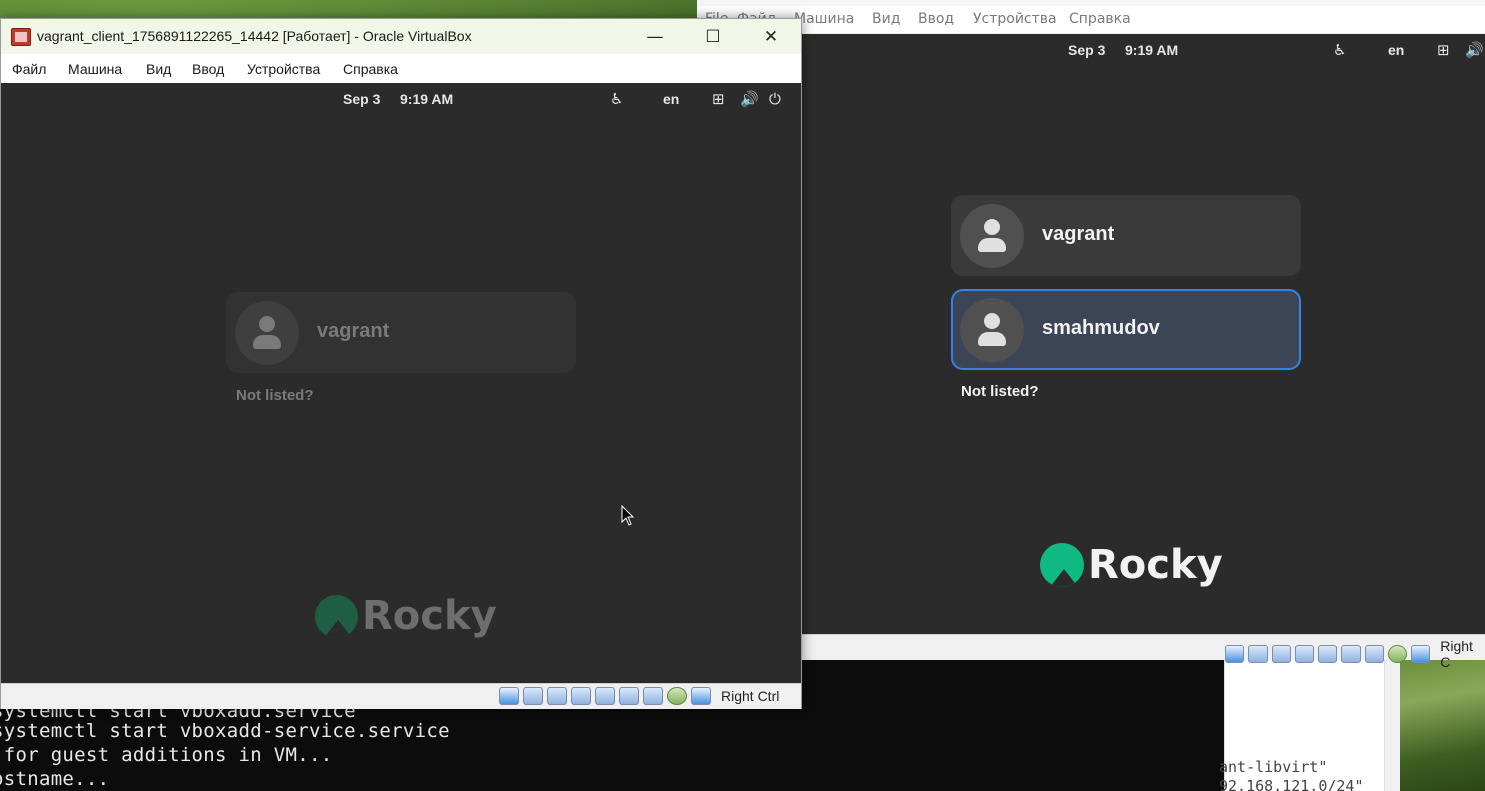 Image resolution: width=1485 pixels, height=791 pixels. What do you see at coordinates (1273, 767) in the screenshot?
I see `editor-line: ant-libvirt"` at bounding box center [1273, 767].